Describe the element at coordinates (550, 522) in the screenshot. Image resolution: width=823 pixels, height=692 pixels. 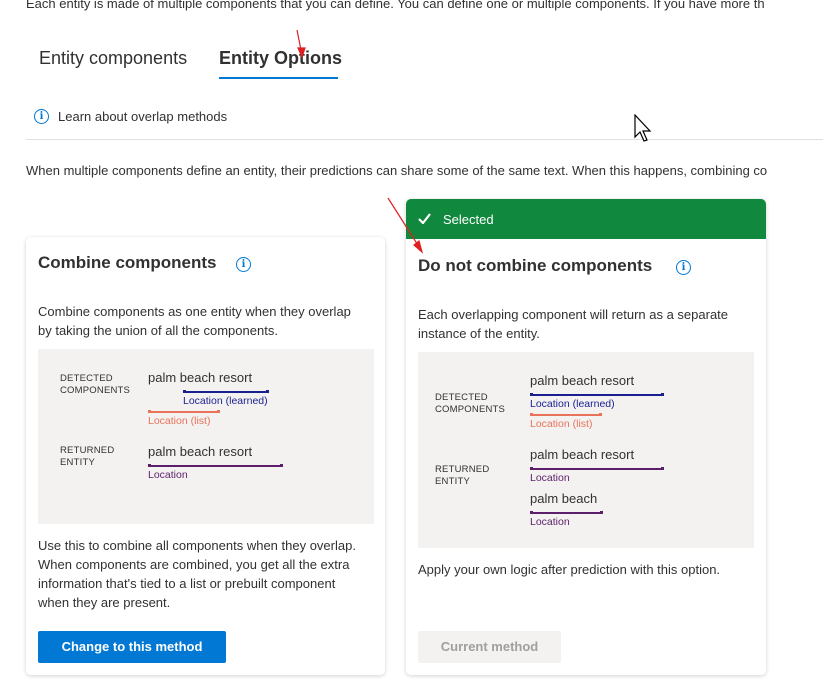
I see `returned-span-label-2: Location` at that location.